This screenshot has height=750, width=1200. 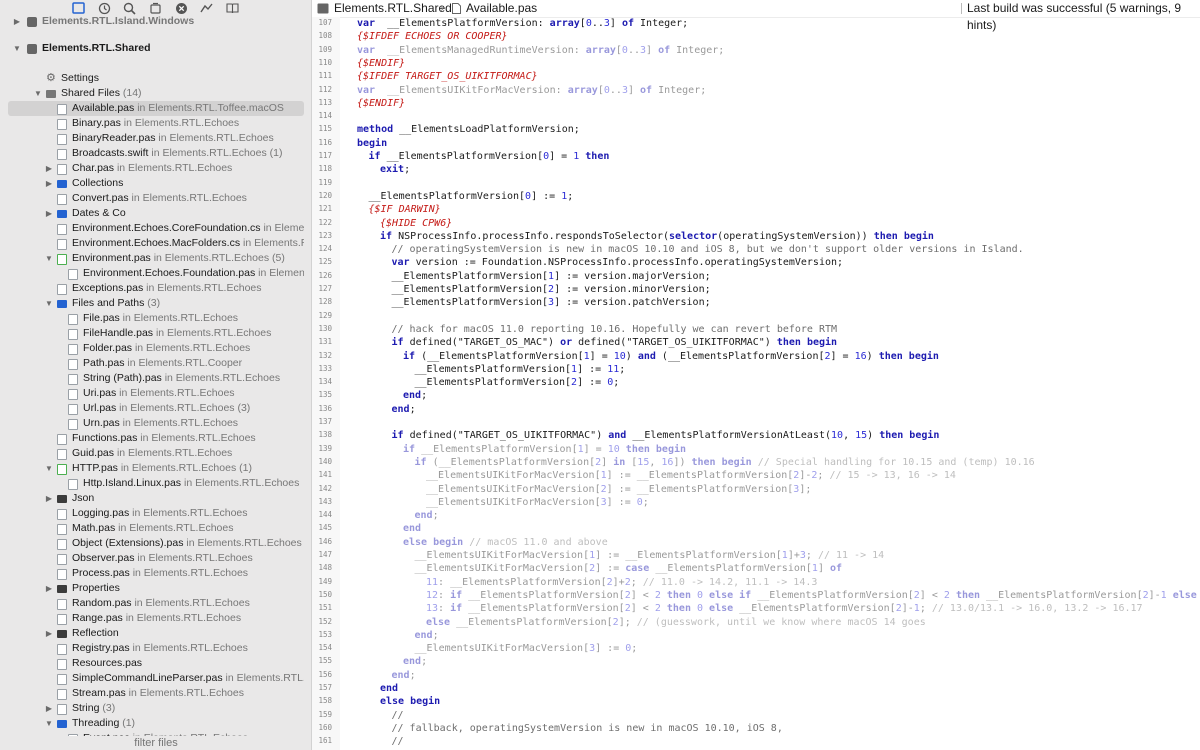 I want to click on file-tree-item: File.pas in Elements.RTL.Echoes, so click(x=156, y=318).